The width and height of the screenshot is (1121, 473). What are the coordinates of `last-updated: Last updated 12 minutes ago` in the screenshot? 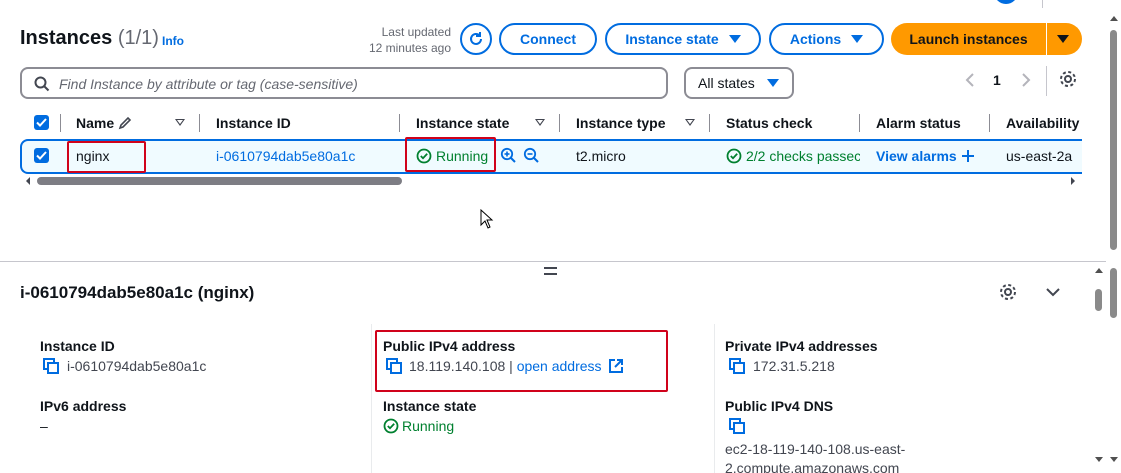 It's located at (395, 40).